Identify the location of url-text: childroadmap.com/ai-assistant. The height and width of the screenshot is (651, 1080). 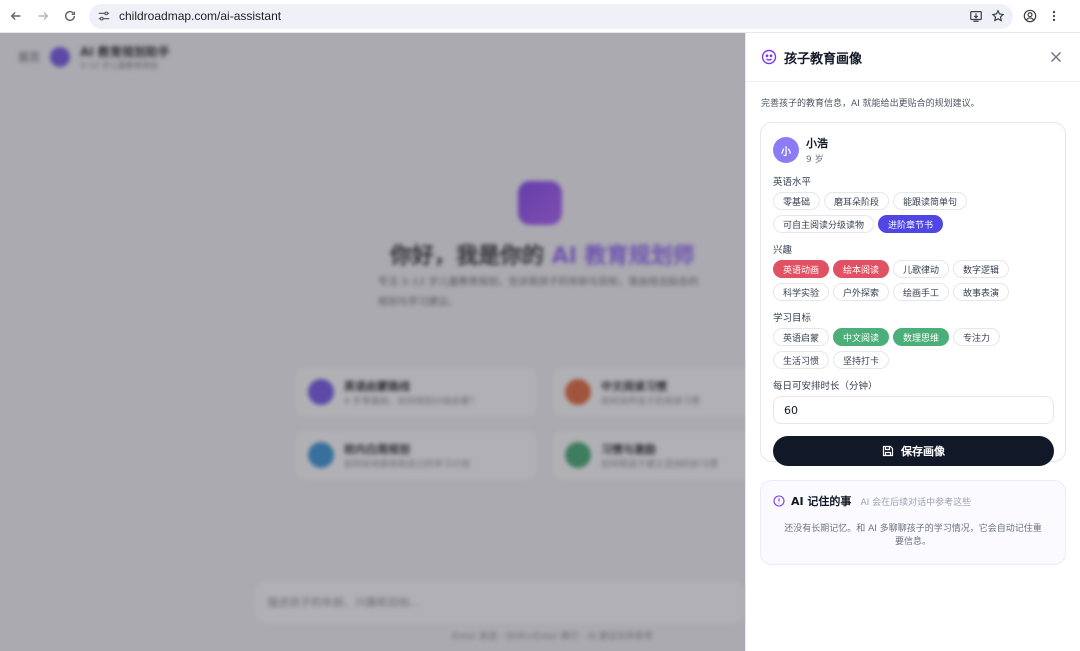
(200, 16).